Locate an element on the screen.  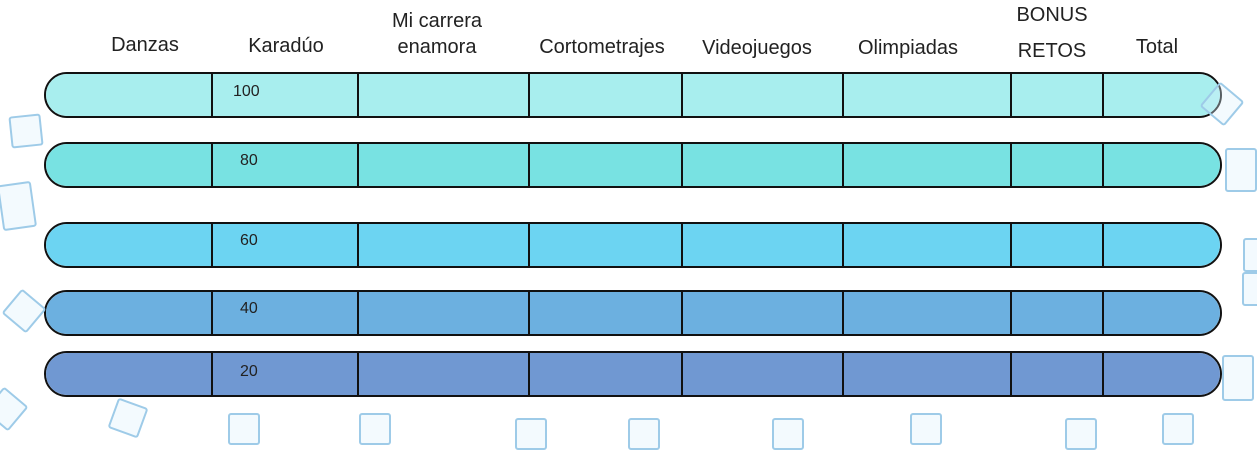
header-karaduo-text: Karadúo is located at coordinates (286, 46).